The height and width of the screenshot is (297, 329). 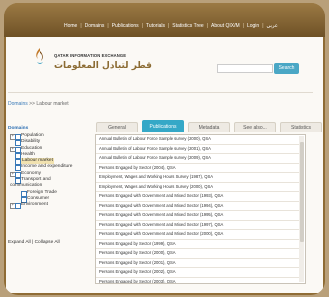 I want to click on list-item: Persons Engaged by Sector (2002), QSA, so click(x=197, y=273).